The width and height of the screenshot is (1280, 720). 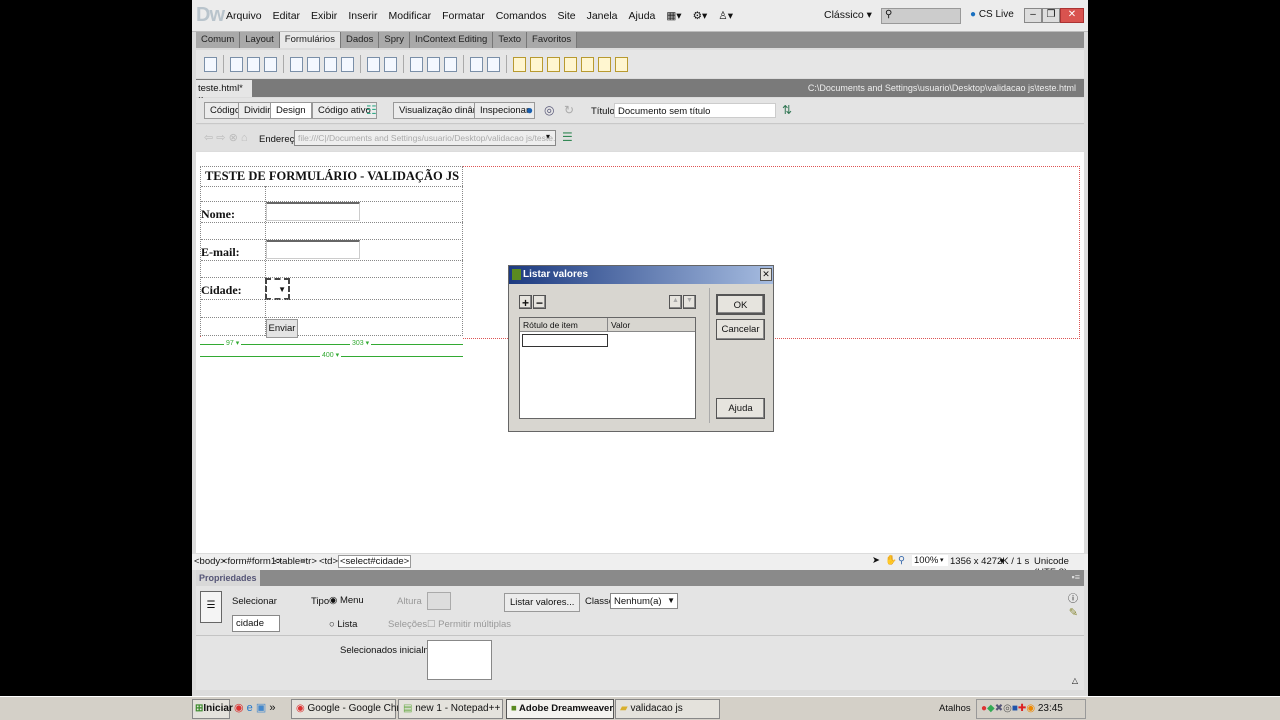 What do you see at coordinates (695, 110) in the screenshot?
I see `title-input: Documento sem título` at bounding box center [695, 110].